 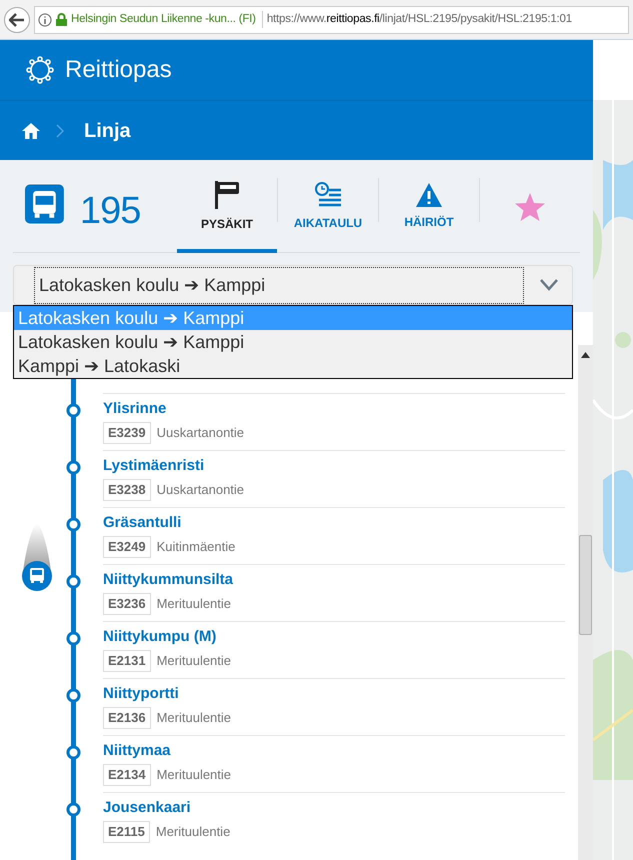 What do you see at coordinates (293, 366) in the screenshot?
I see `dropdown-option: Kamppi ➔ Latokaski` at bounding box center [293, 366].